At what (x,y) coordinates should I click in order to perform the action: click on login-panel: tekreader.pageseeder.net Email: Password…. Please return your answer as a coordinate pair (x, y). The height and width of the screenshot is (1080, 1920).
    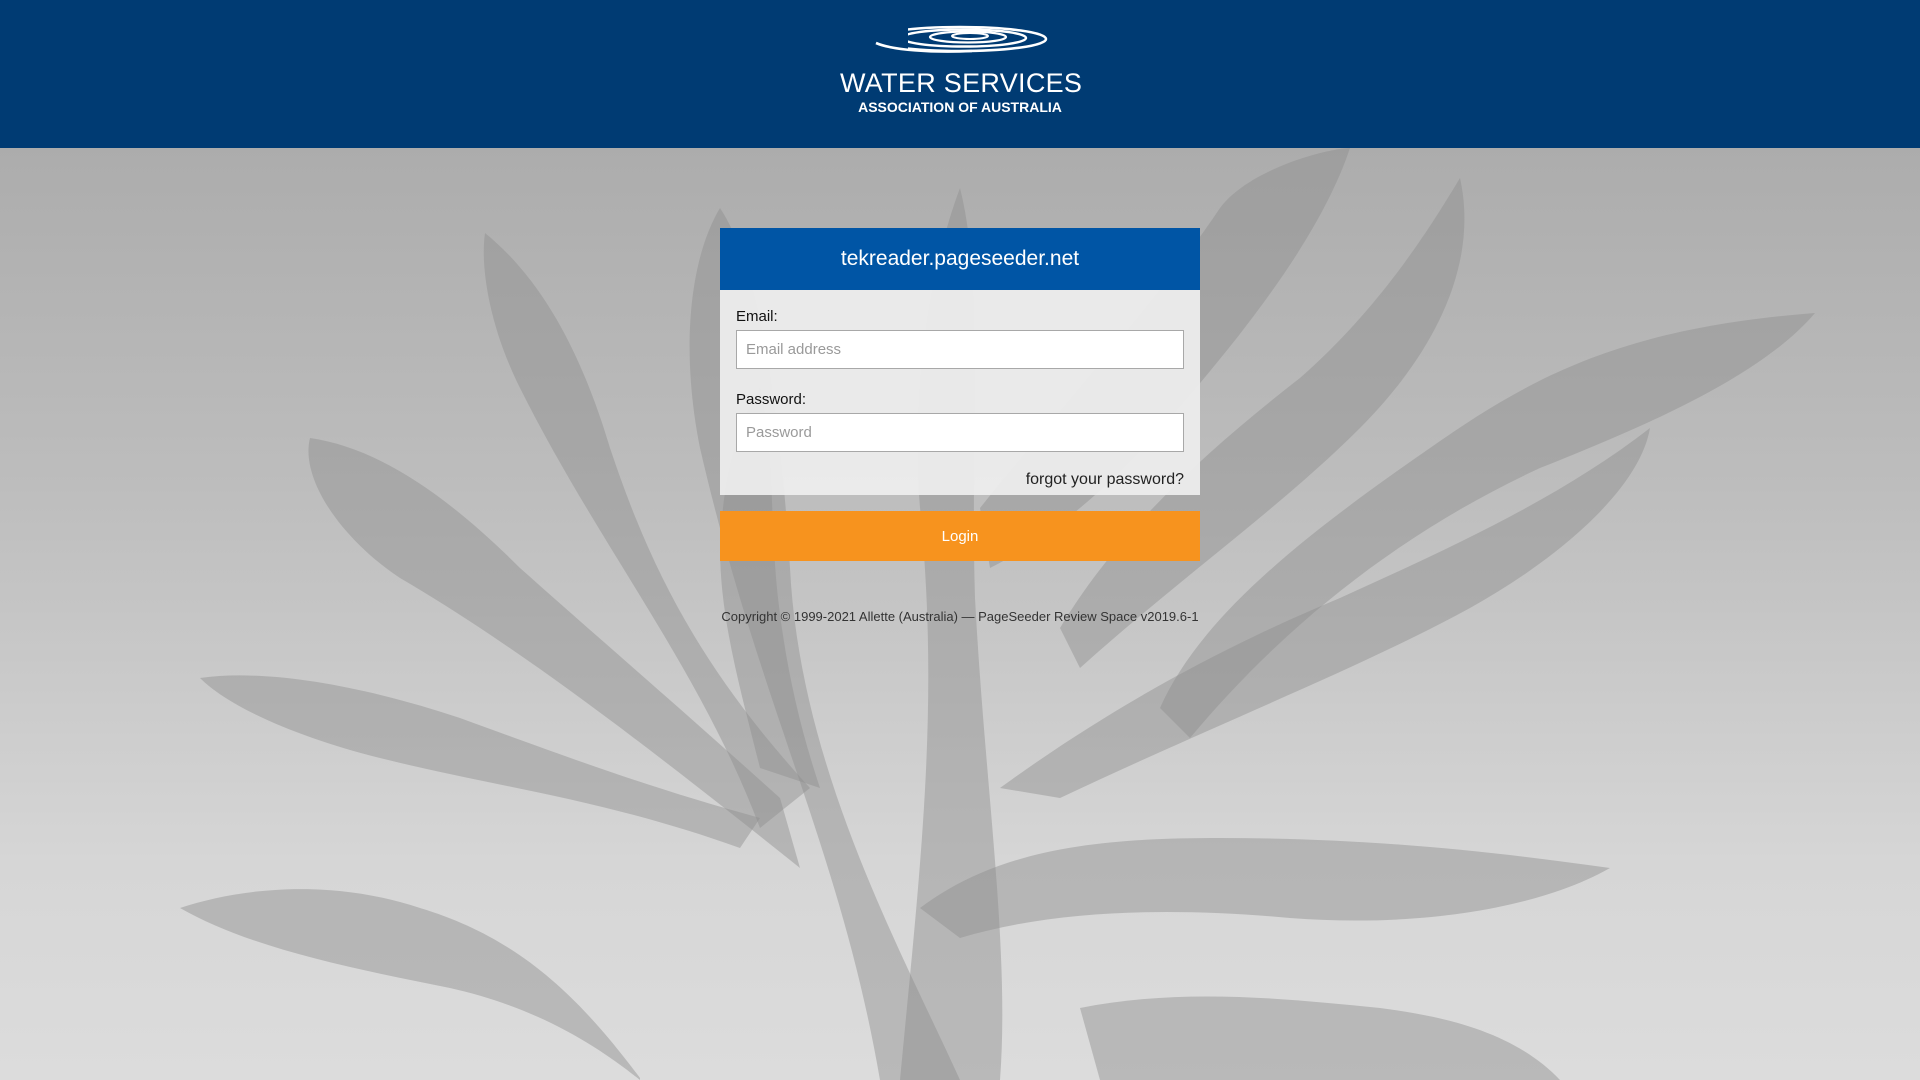
    Looking at the image, I should click on (960, 426).